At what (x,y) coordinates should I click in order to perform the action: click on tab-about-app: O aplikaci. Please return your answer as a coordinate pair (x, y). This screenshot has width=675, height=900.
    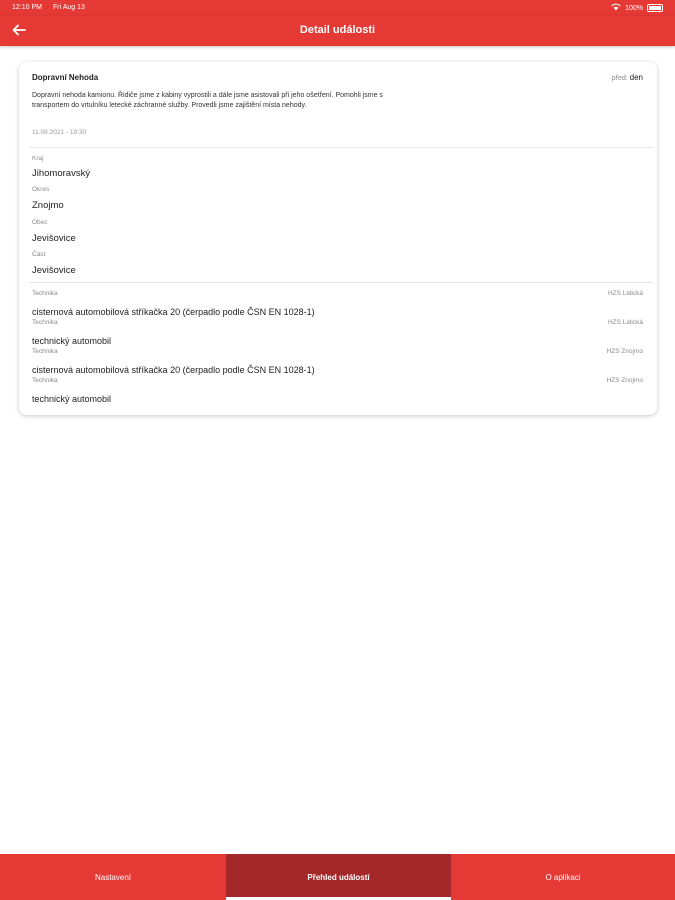
    Looking at the image, I should click on (563, 877).